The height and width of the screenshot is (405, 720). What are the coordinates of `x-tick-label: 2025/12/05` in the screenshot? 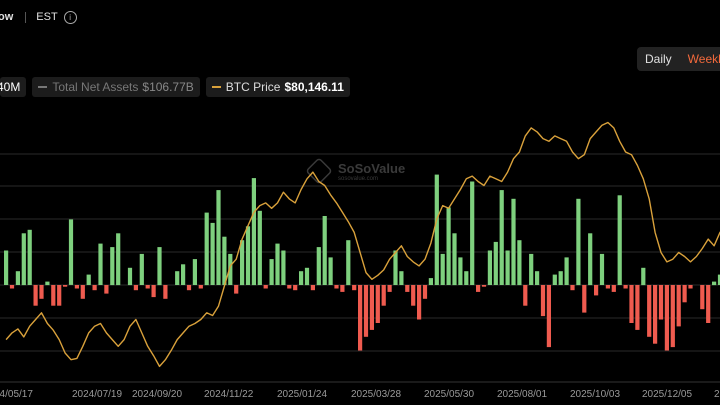 It's located at (667, 394).